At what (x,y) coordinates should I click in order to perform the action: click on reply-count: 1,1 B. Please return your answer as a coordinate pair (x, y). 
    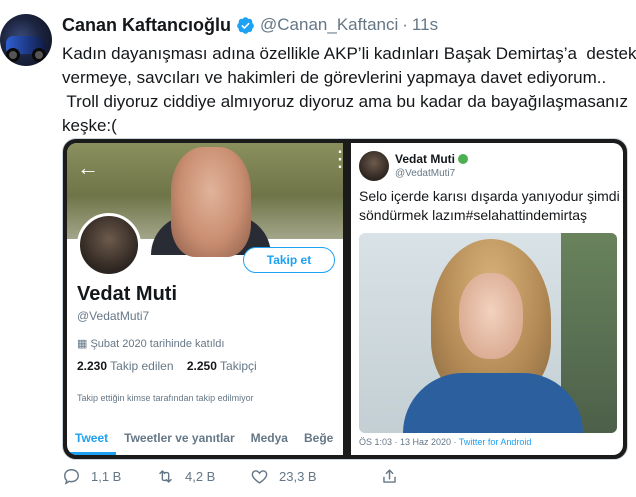
    Looking at the image, I should click on (106, 476).